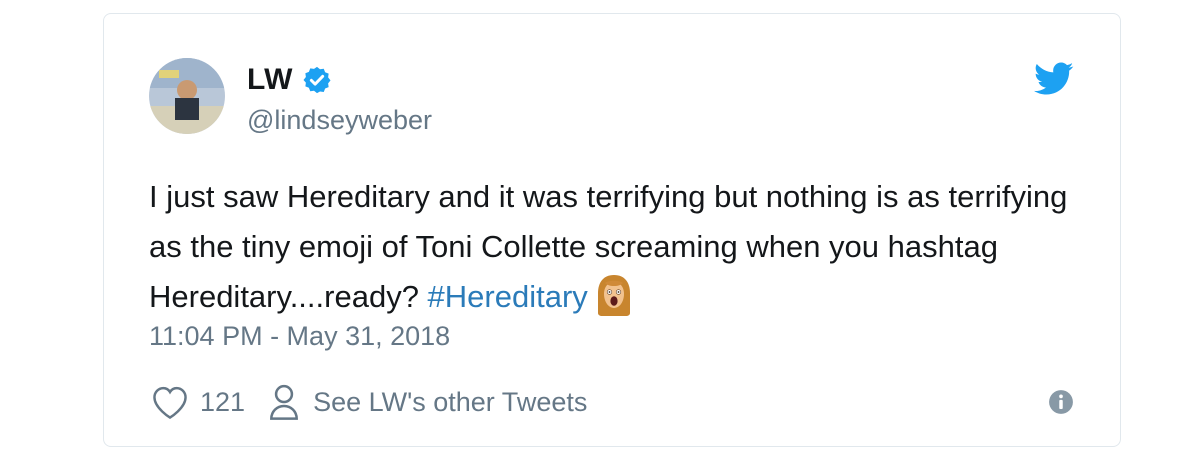  What do you see at coordinates (1061, 402) in the screenshot?
I see `info-icon` at bounding box center [1061, 402].